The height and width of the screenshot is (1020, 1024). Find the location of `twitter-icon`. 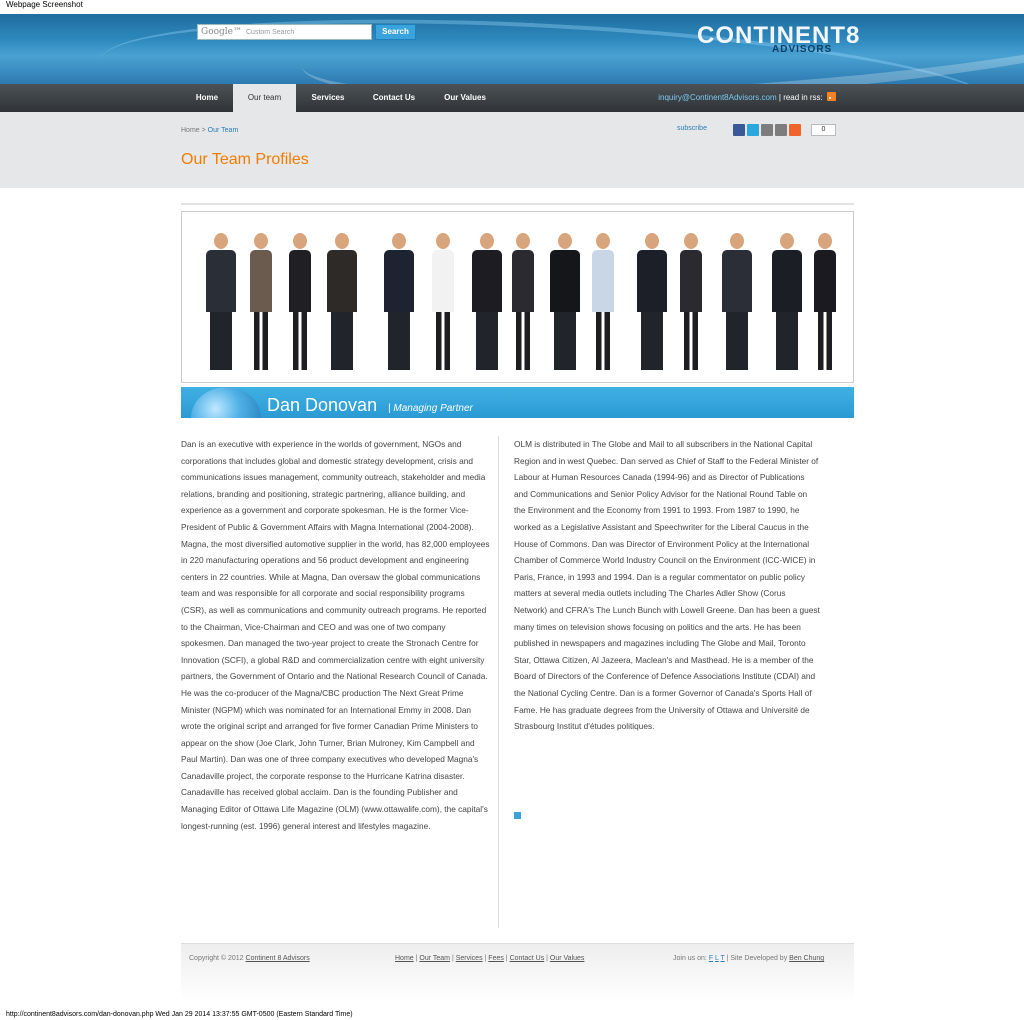

twitter-icon is located at coordinates (753, 130).